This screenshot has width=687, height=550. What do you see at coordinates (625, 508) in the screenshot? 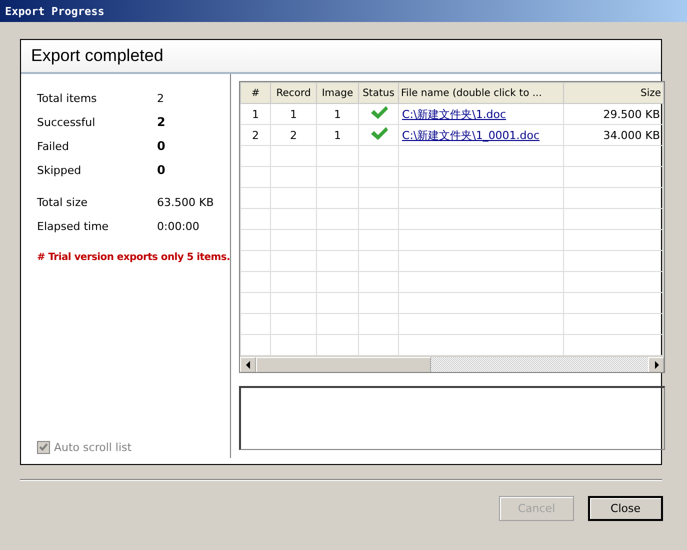
I see `close-button: Close` at bounding box center [625, 508].